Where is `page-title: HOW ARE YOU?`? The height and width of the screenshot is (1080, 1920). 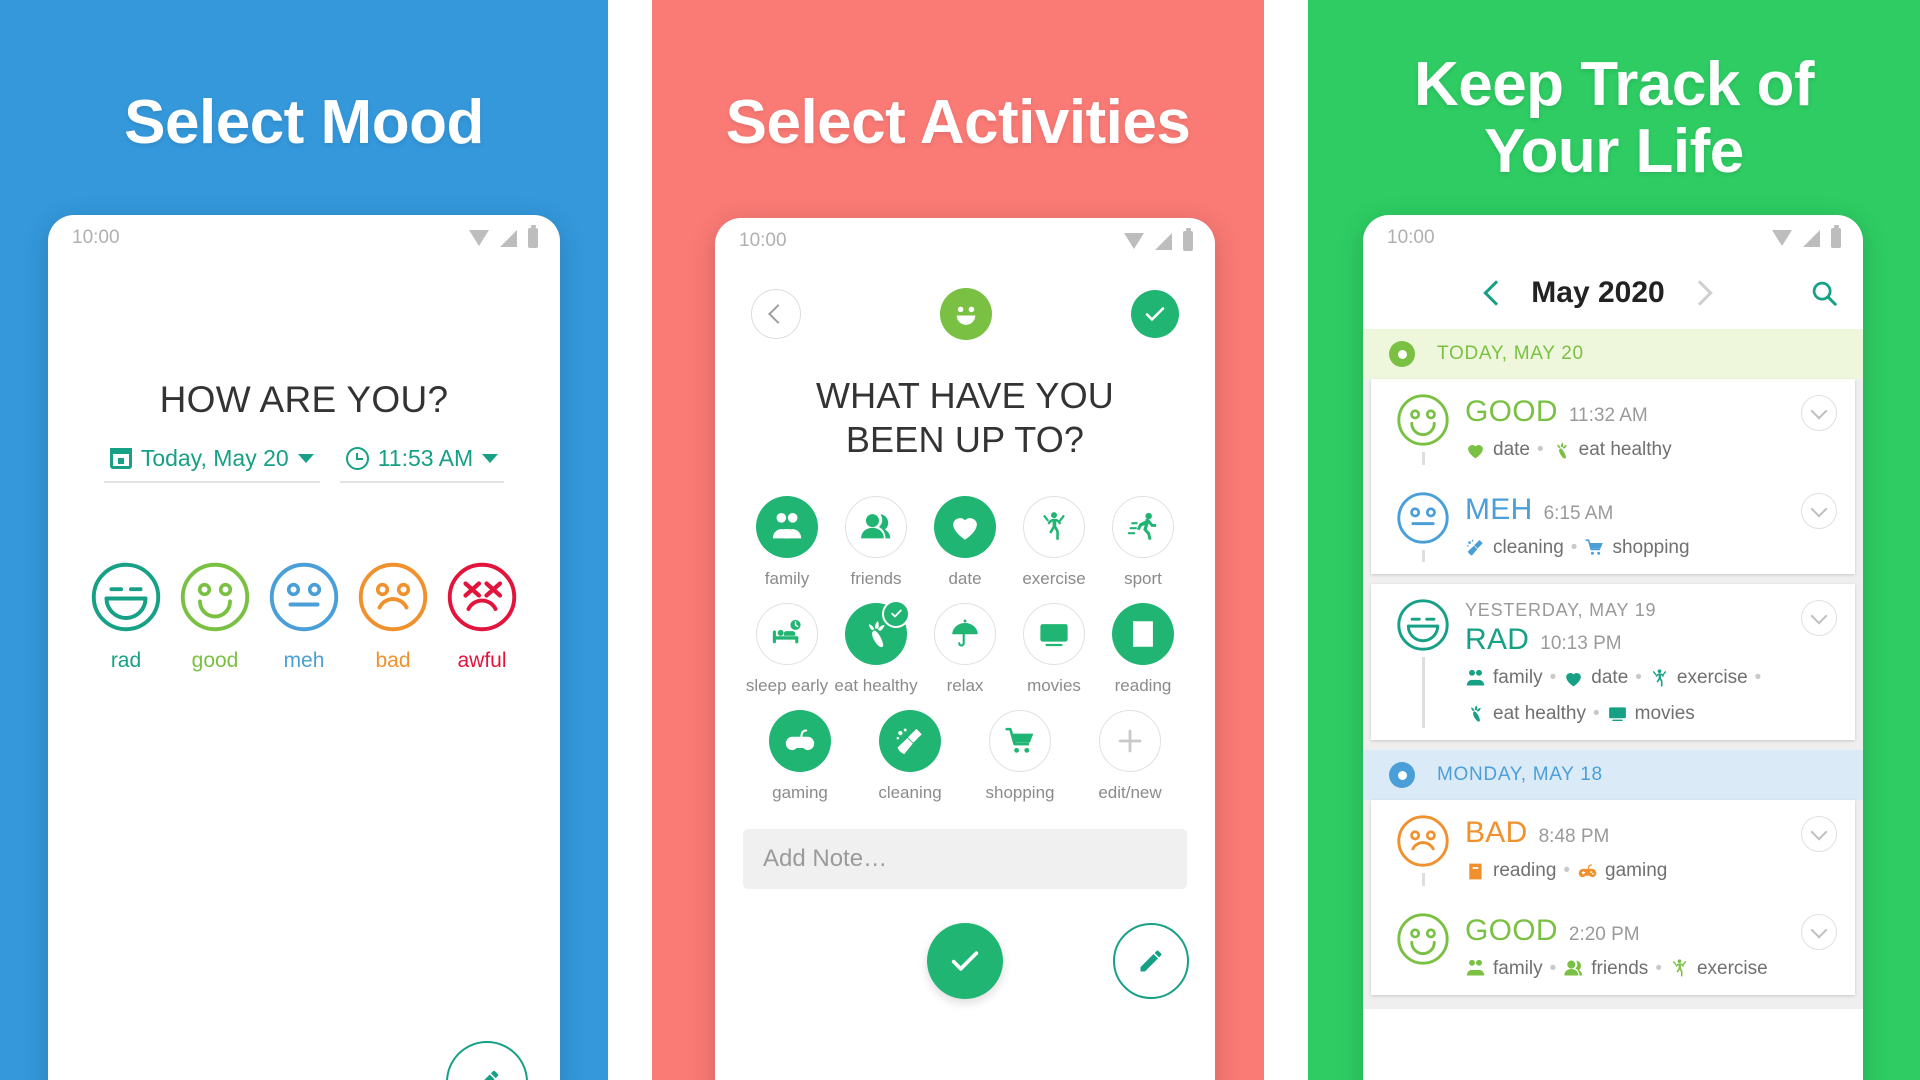
page-title: HOW ARE YOU? is located at coordinates (304, 399).